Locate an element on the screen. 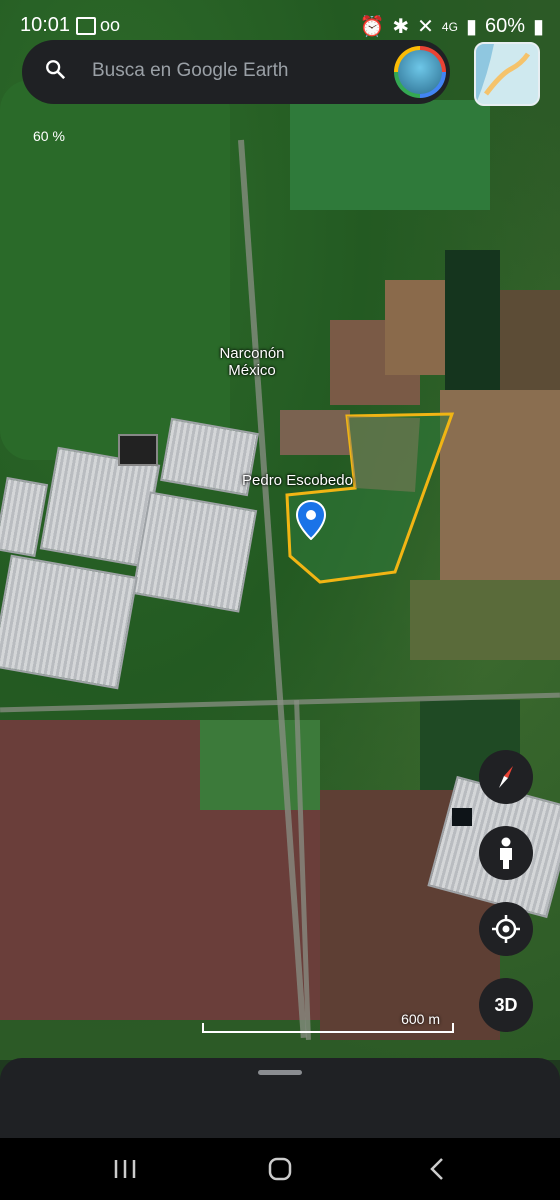  back-icon is located at coordinates (437, 1169).